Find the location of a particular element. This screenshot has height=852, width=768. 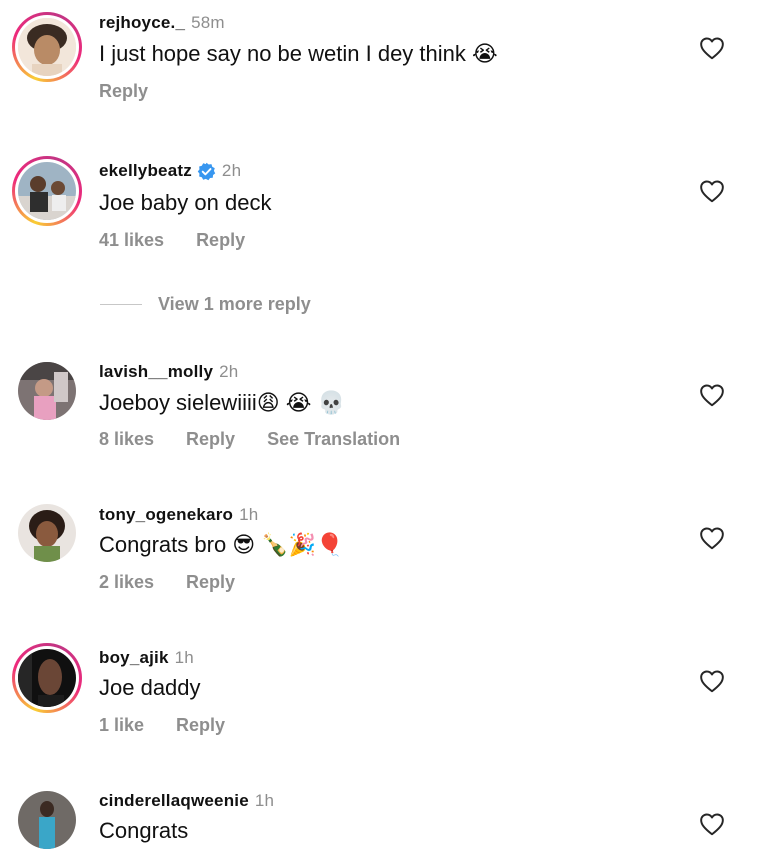

divider-line is located at coordinates (121, 304).